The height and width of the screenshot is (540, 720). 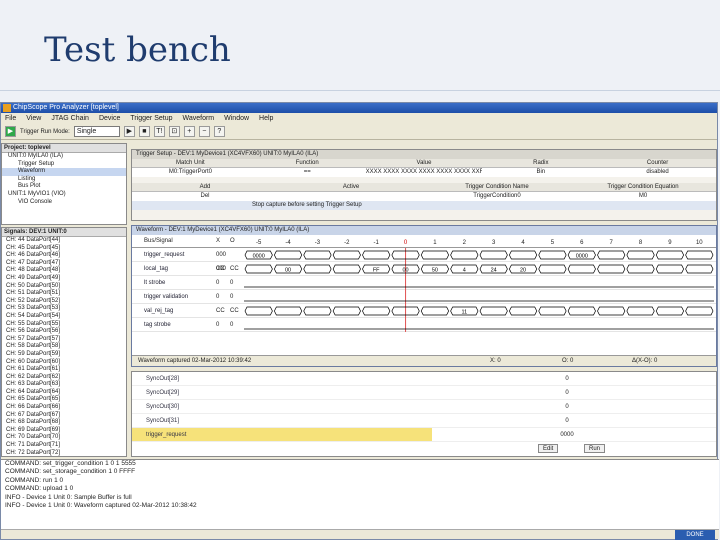 What do you see at coordinates (234, 311) in the screenshot?
I see `o-cursor-value: CC` at bounding box center [234, 311].